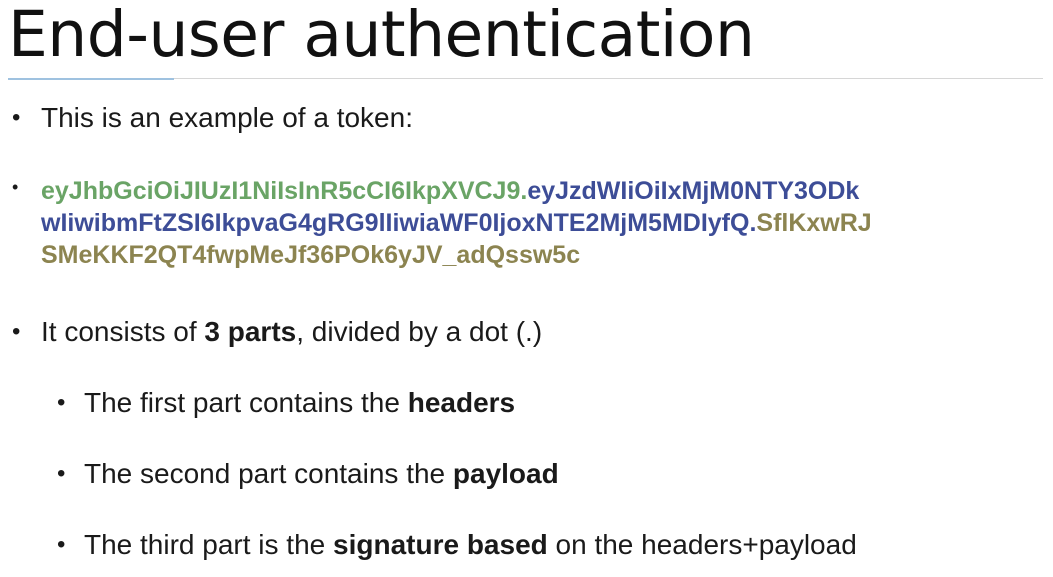 This screenshot has height=577, width=1053. I want to click on sub-bullet-third-bold: signature based, so click(440, 544).